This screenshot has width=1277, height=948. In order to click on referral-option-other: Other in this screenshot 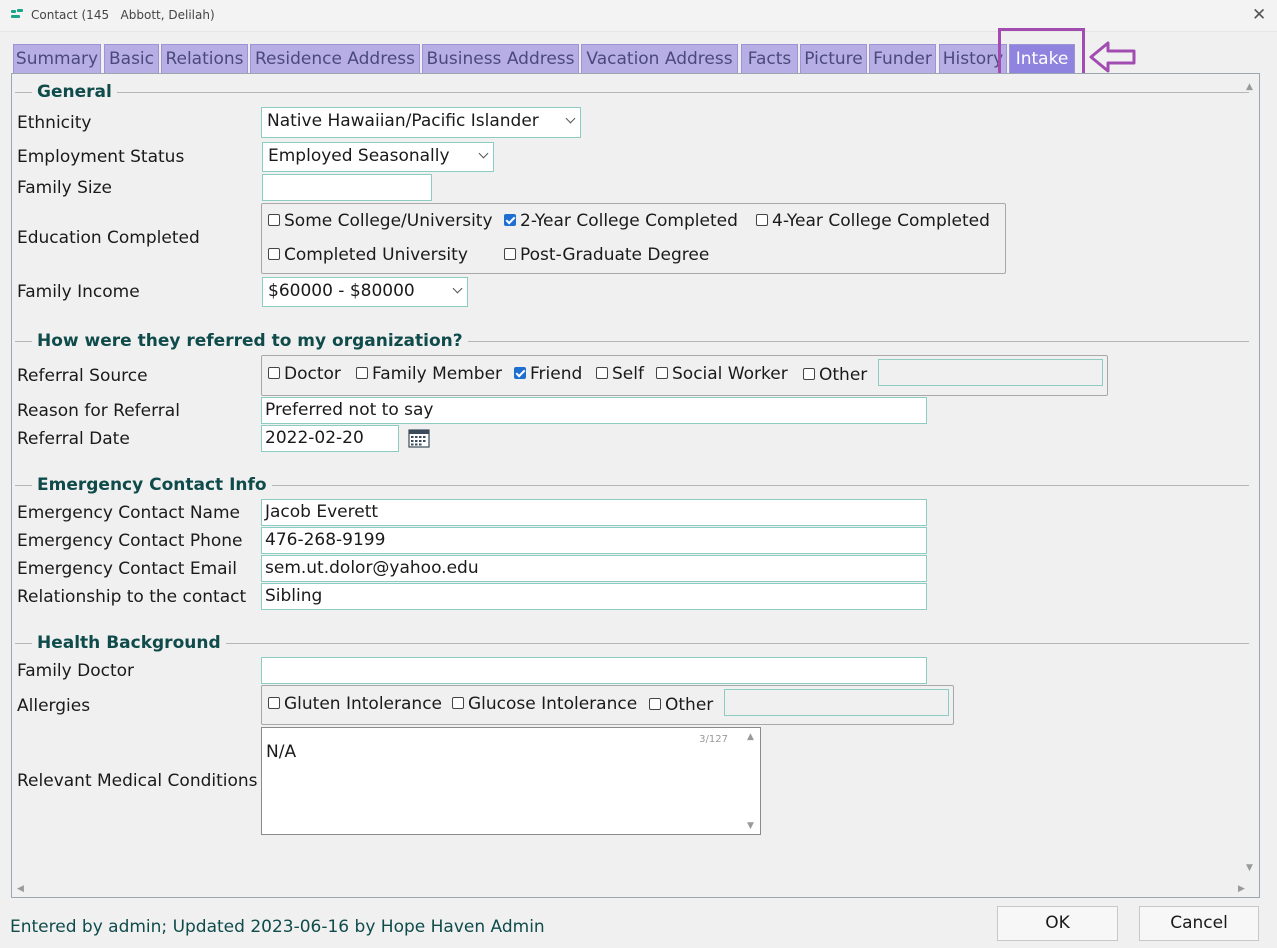, I will do `click(835, 375)`.